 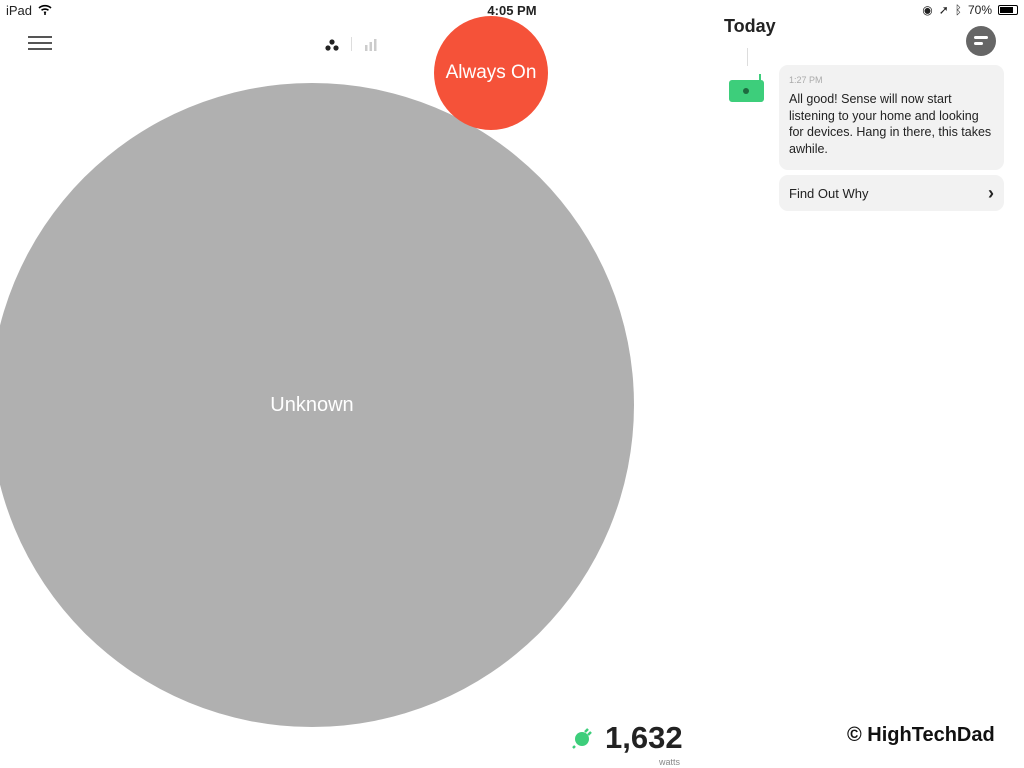 What do you see at coordinates (332, 47) in the screenshot?
I see `bubbles-view-icon` at bounding box center [332, 47].